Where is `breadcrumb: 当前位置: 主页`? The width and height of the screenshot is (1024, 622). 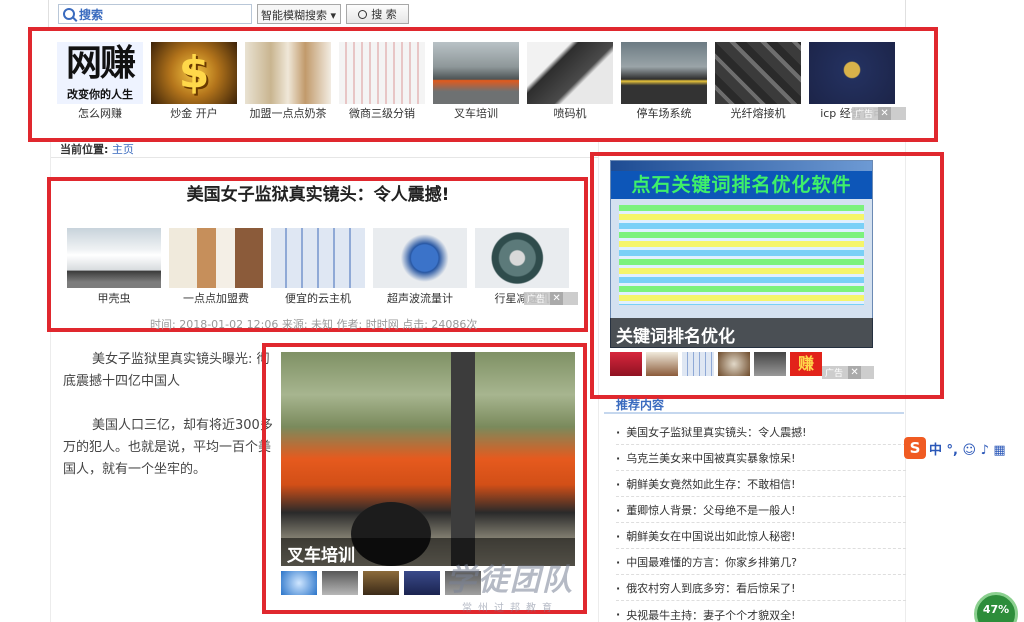 breadcrumb: 当前位置: 主页 is located at coordinates (97, 149).